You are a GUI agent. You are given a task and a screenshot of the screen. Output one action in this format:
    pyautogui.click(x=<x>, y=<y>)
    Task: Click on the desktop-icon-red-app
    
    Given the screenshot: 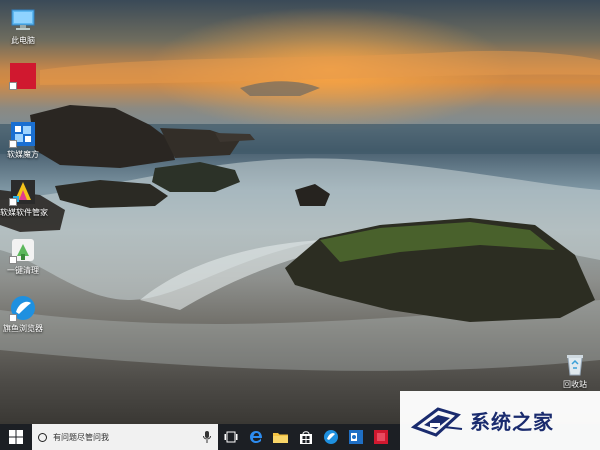 What is the action you would take?
    pyautogui.click(x=23, y=77)
    